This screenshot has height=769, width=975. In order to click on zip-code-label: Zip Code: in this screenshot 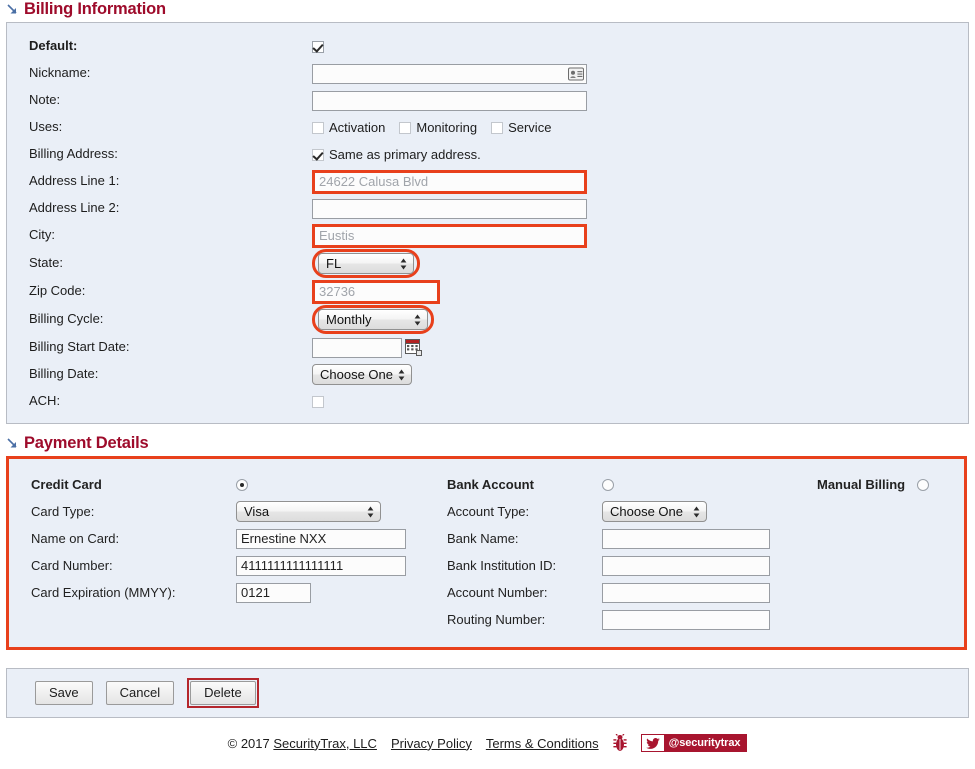, I will do `click(57, 291)`.